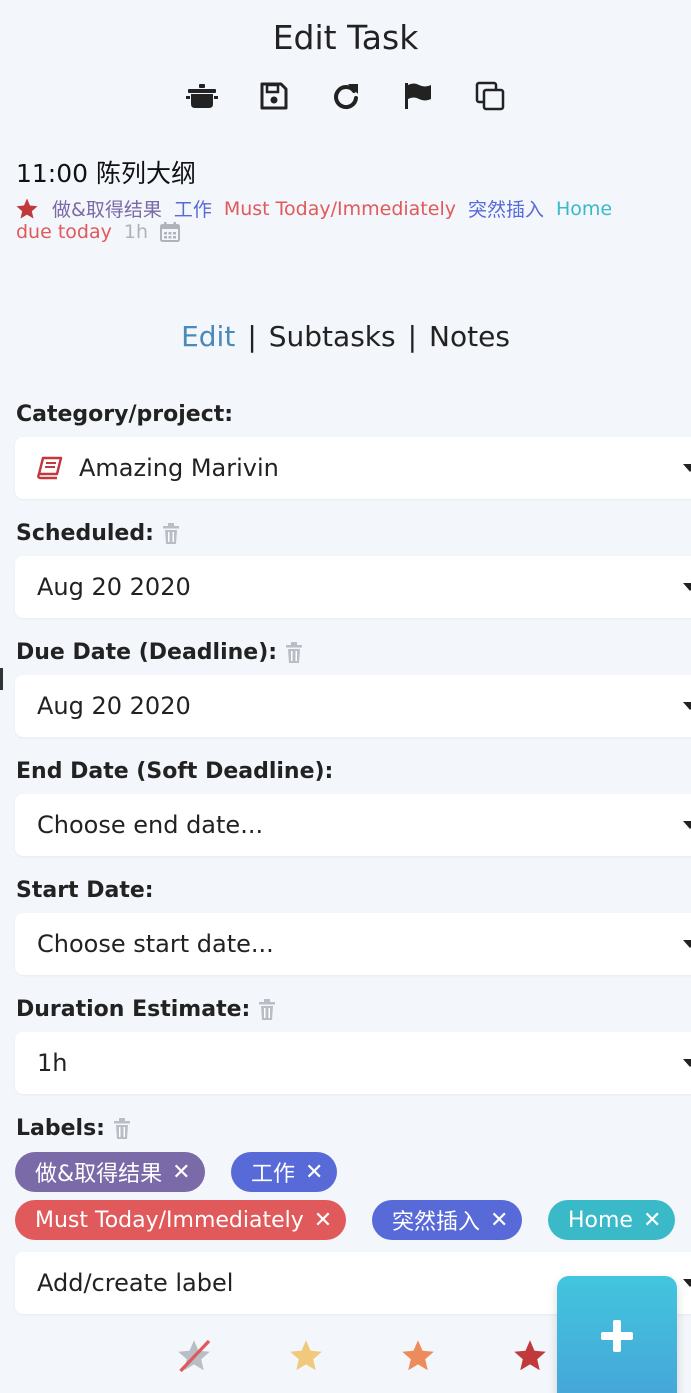  Describe the element at coordinates (135, 232) in the screenshot. I see `duration-text: 1h` at that location.